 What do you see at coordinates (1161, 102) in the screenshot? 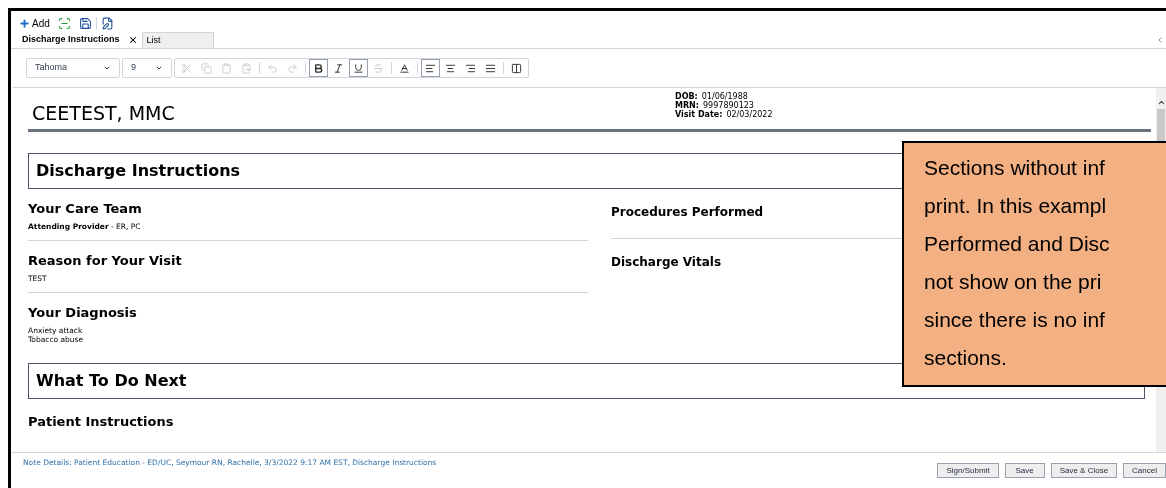
I see `scroll-up-icon` at bounding box center [1161, 102].